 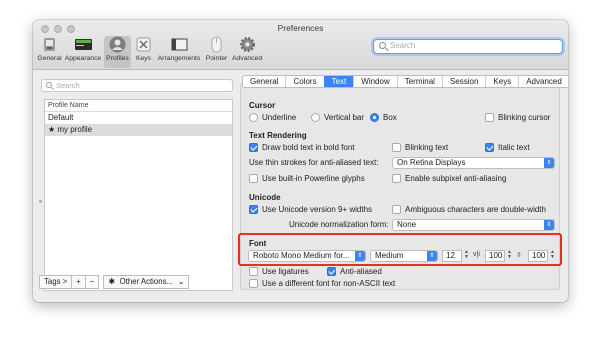 I want to click on ambiguous-width-label: Ambiguous characters are double-width, so click(x=475, y=209).